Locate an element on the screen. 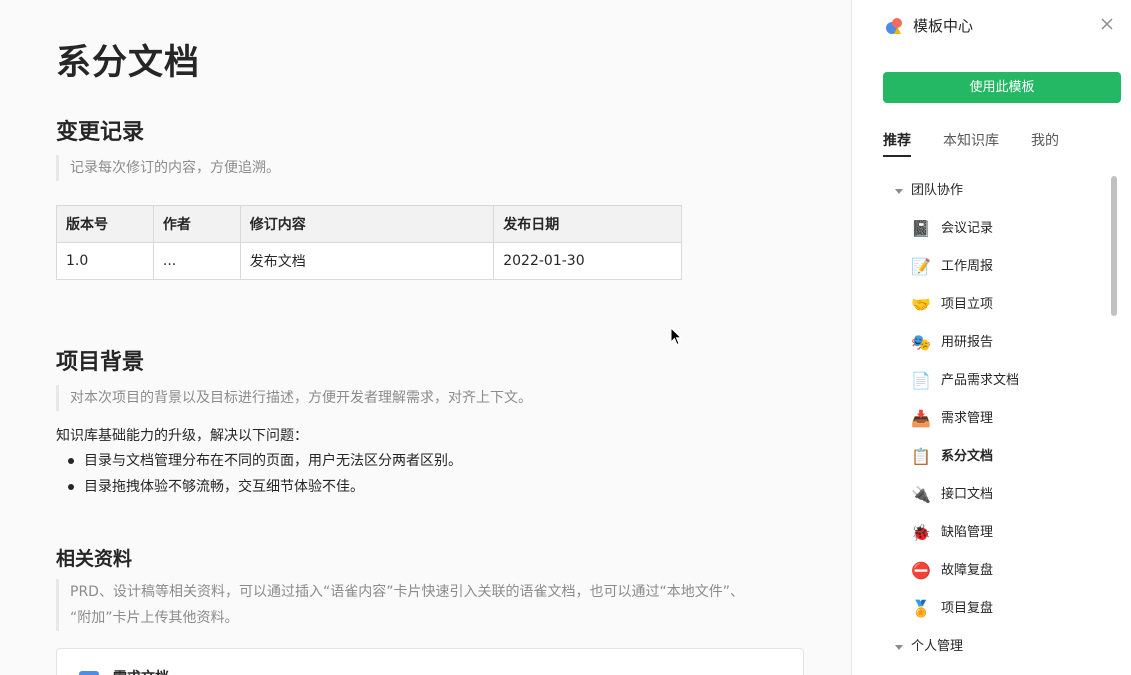 This screenshot has width=1131, height=675. table-header-cell: 修订内容 is located at coordinates (367, 224).